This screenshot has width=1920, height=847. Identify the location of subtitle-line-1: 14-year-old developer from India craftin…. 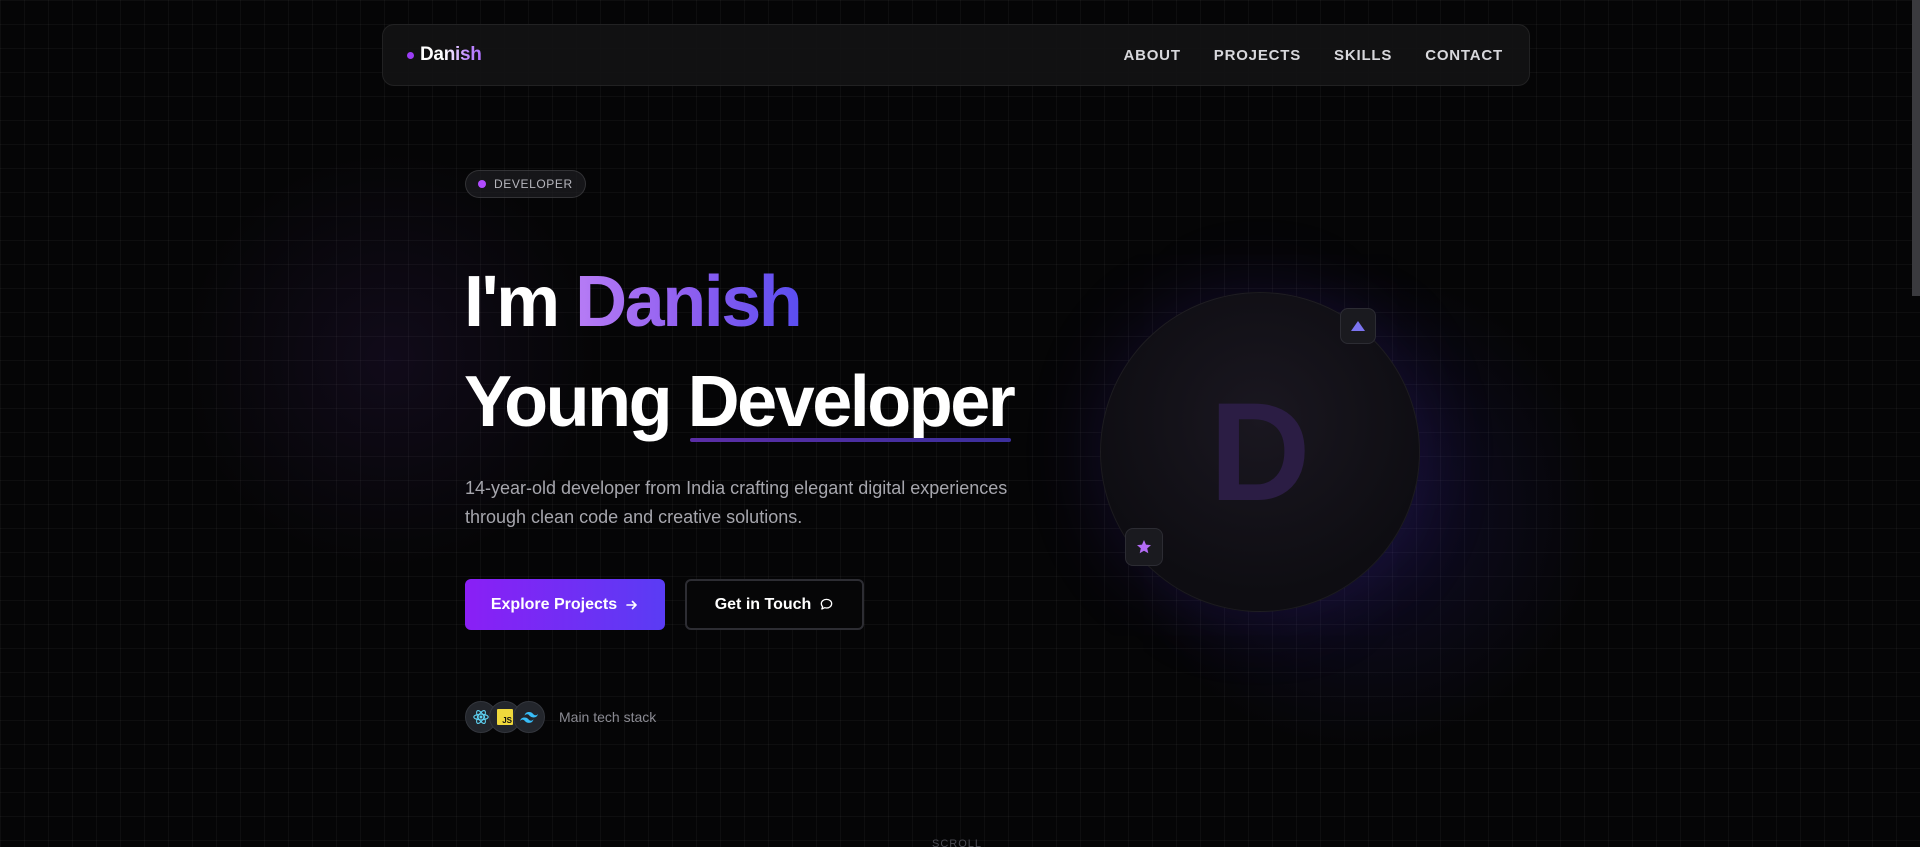
(736, 488).